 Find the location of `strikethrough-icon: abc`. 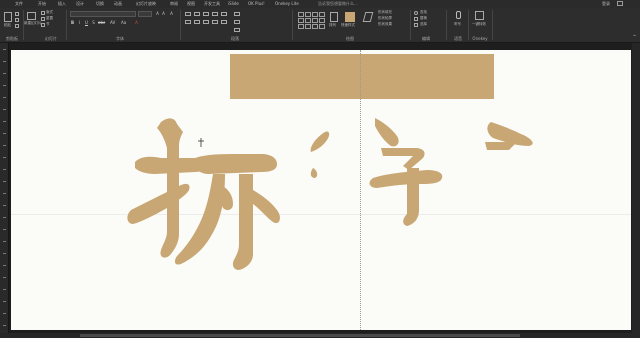

strikethrough-icon: abc is located at coordinates (101, 22).